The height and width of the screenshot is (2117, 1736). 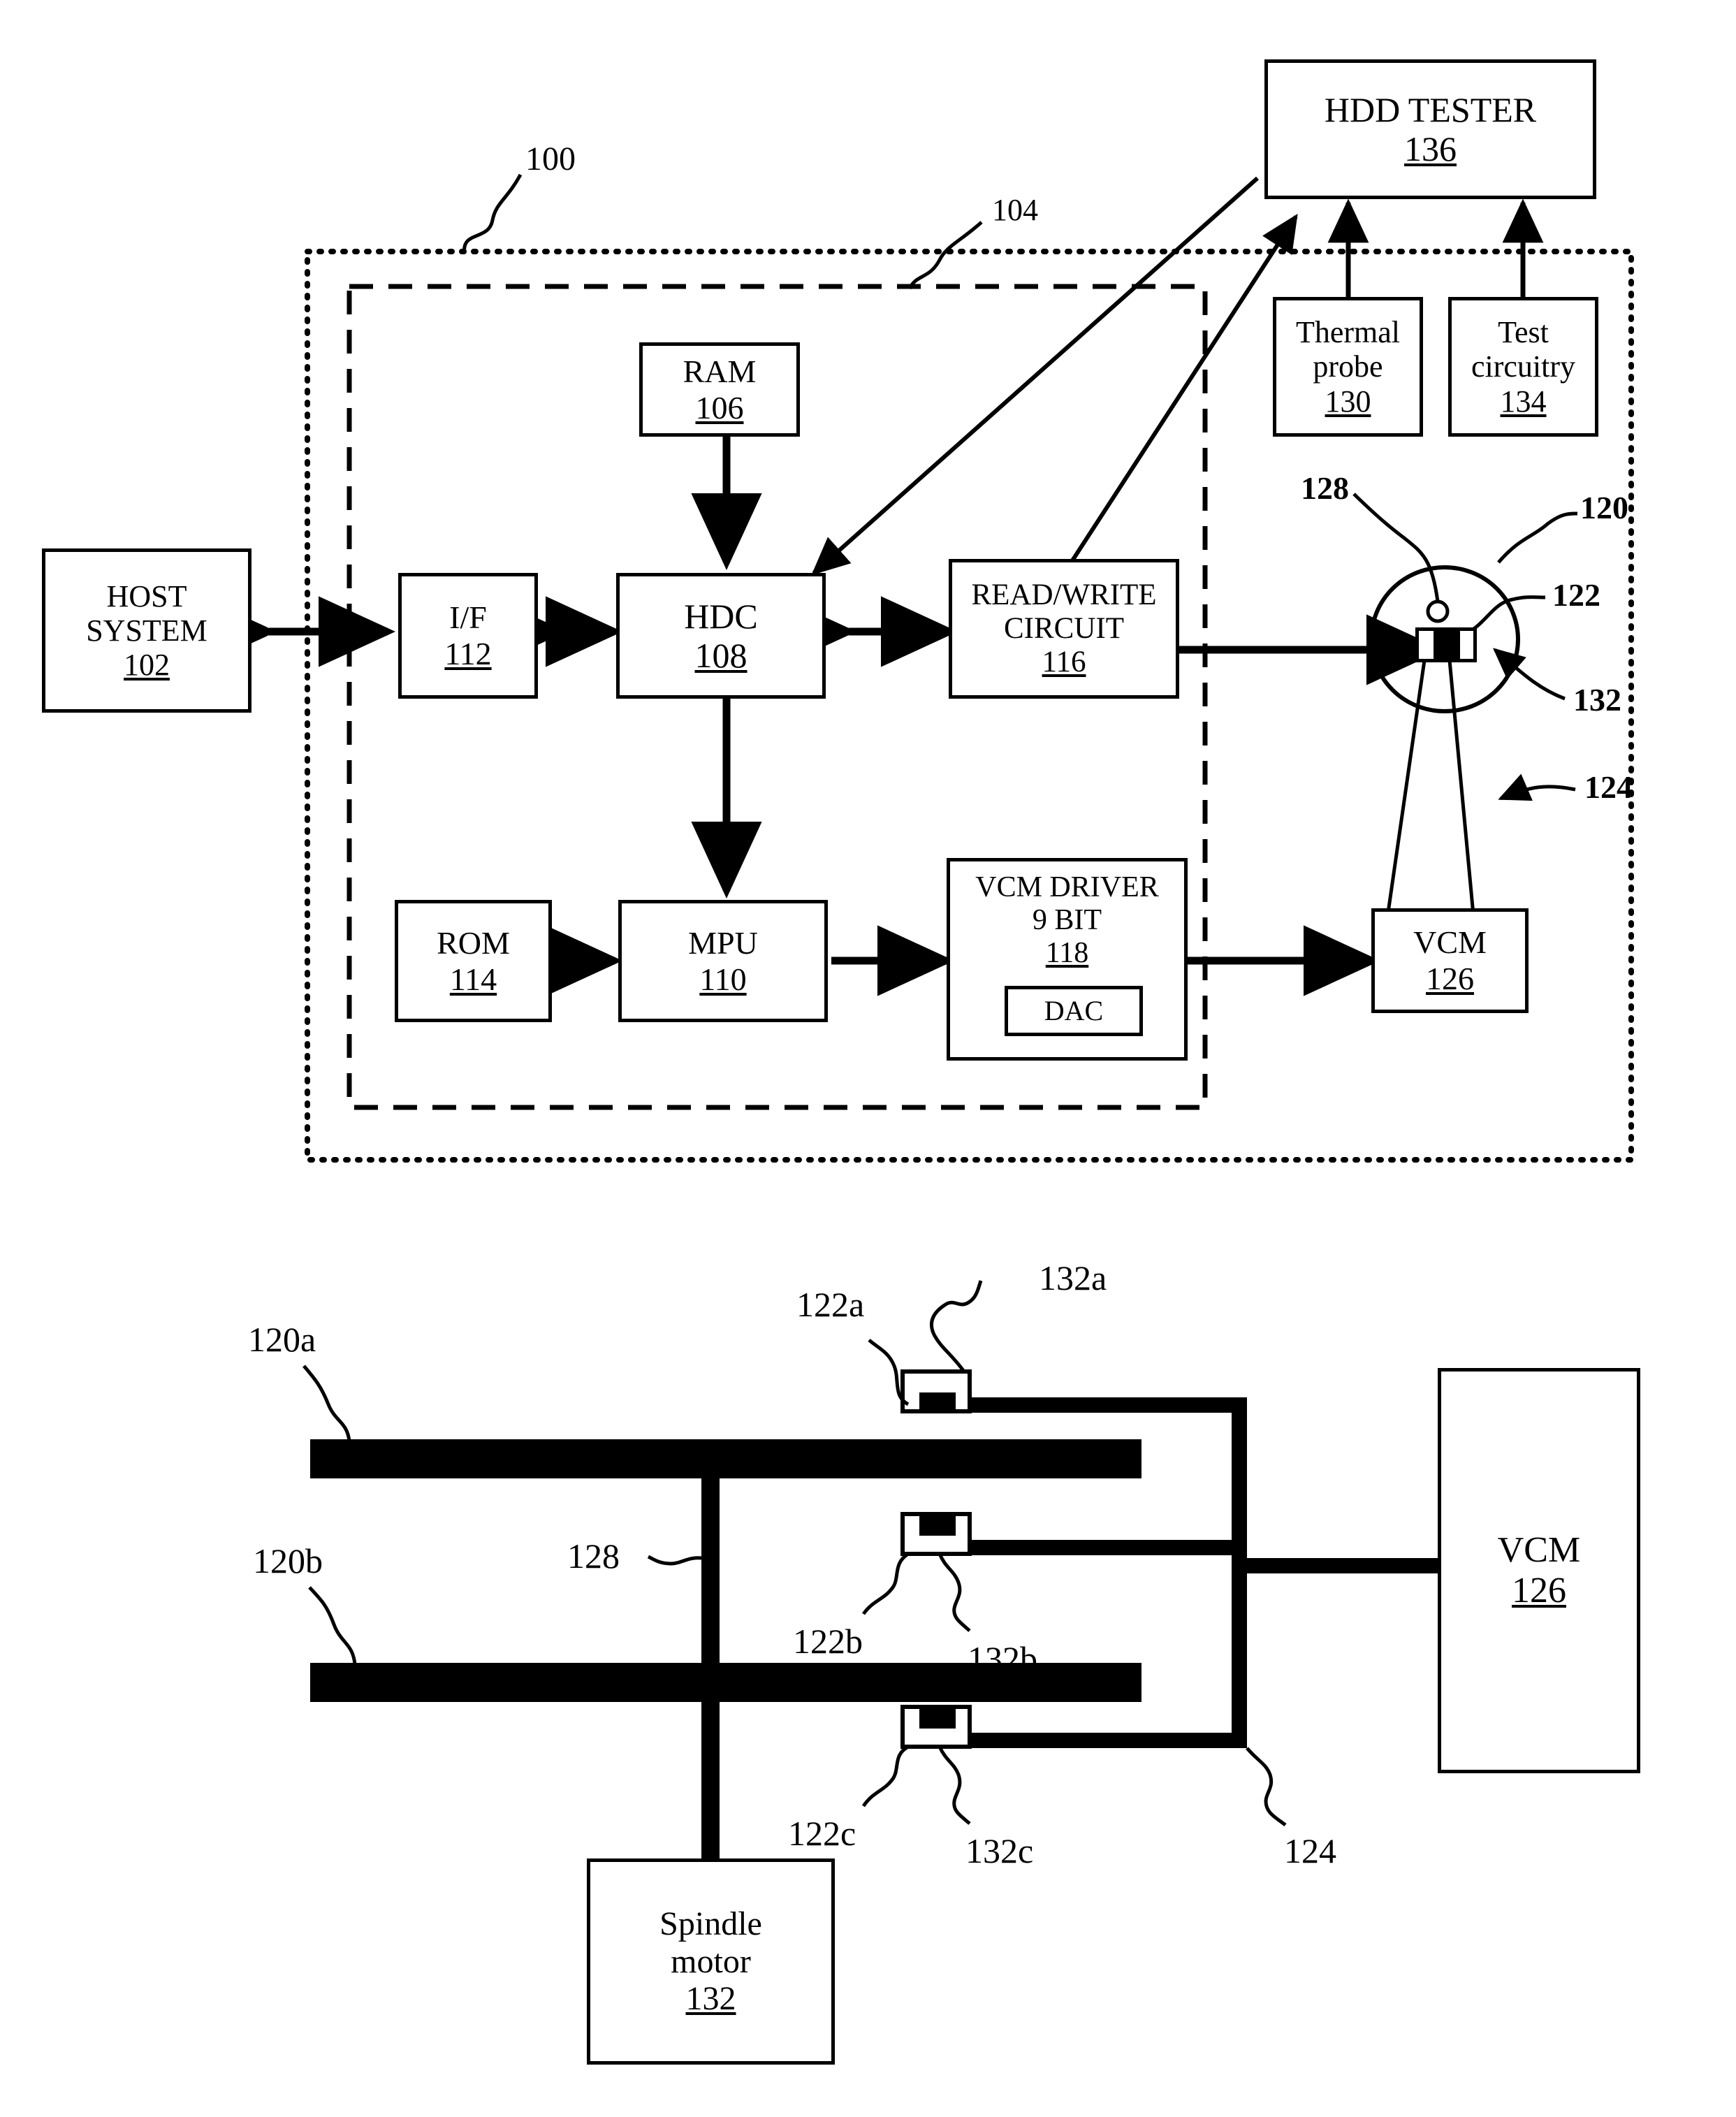 I want to click on leader-132c, so click(x=954, y=1785).